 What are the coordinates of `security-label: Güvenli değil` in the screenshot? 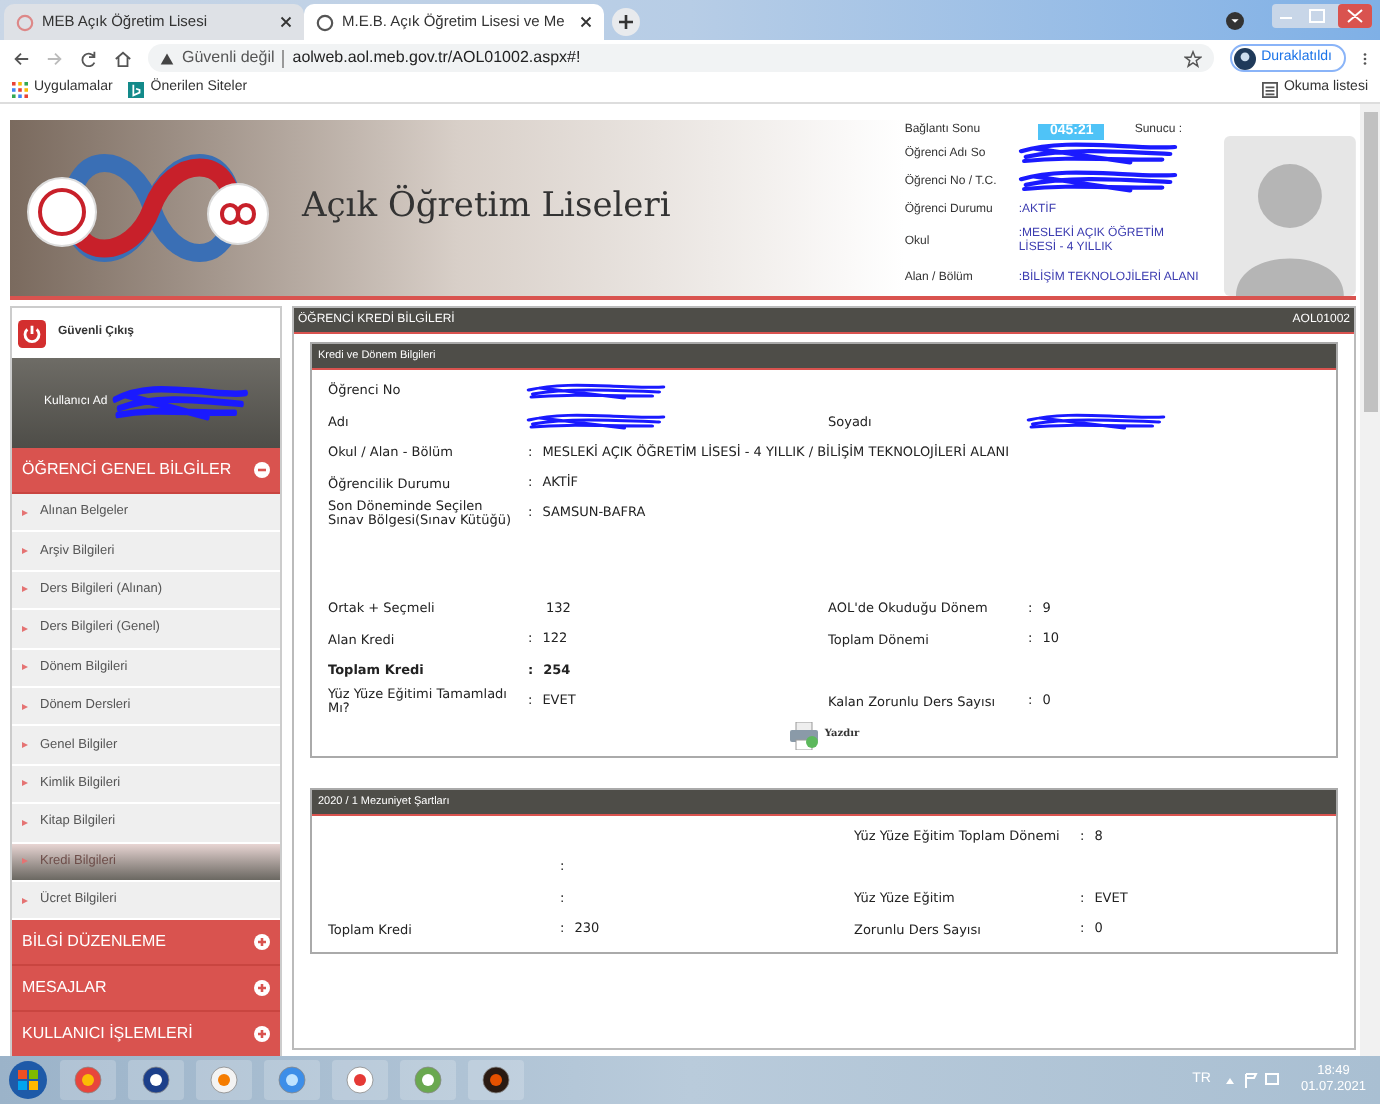 It's located at (228, 58).